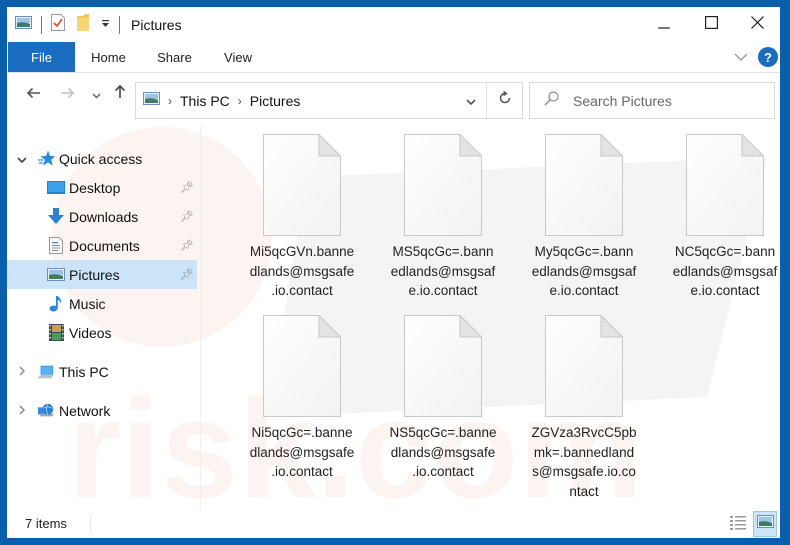 This screenshot has width=790, height=545. Describe the element at coordinates (85, 410) in the screenshot. I see `tree-label: Network` at that location.